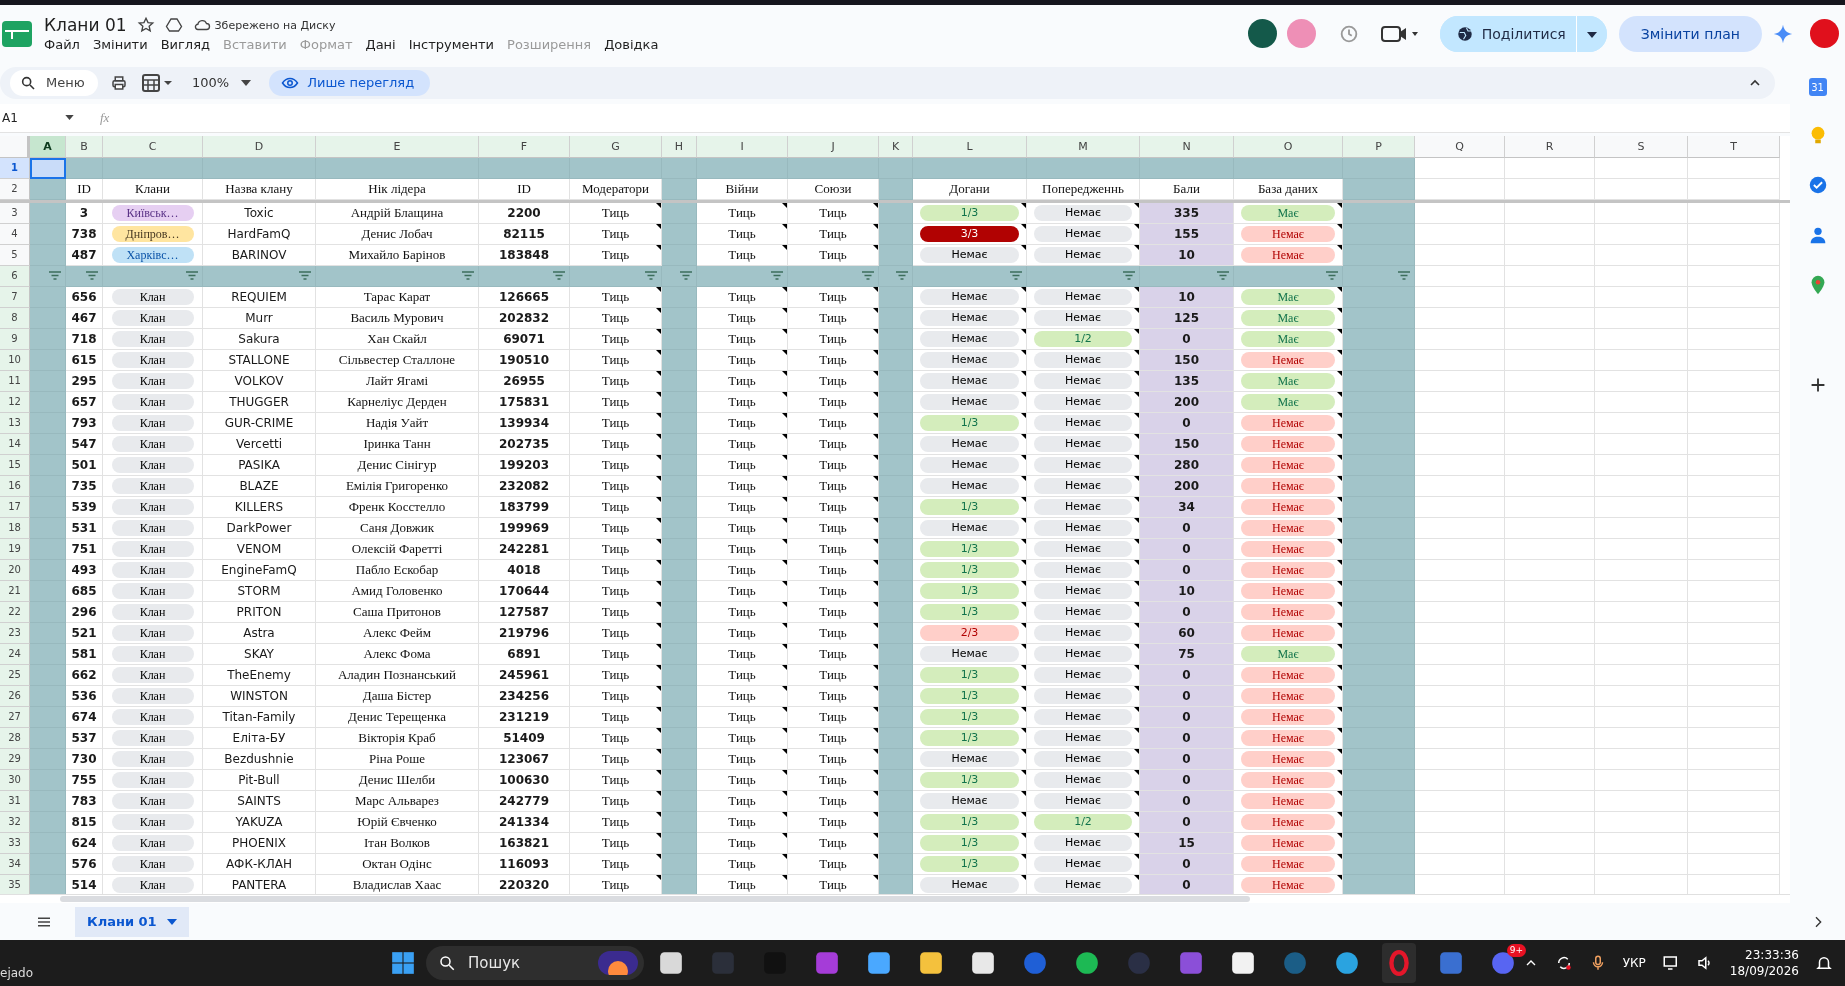 This screenshot has height=986, width=1845. I want to click on menu-item: Дані, so click(380, 44).